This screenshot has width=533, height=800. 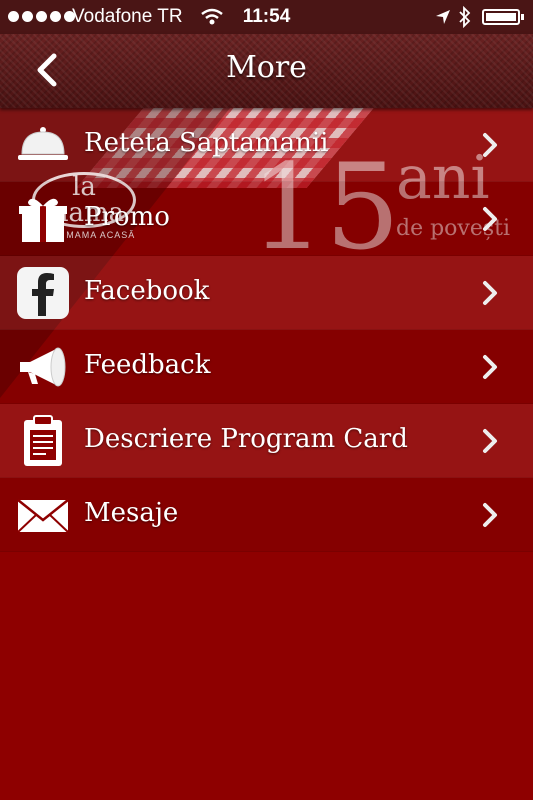 What do you see at coordinates (246, 439) in the screenshot?
I see `menu-item-label: Descriere Program Card` at bounding box center [246, 439].